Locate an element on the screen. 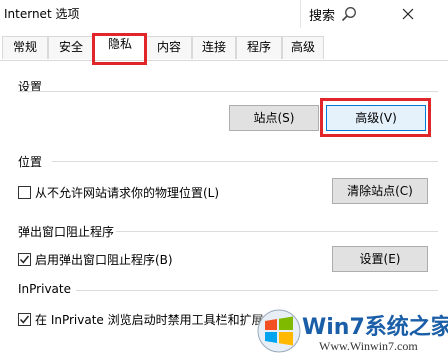 This screenshot has width=448, height=360. inprivate-checkbox is located at coordinates (24, 319).